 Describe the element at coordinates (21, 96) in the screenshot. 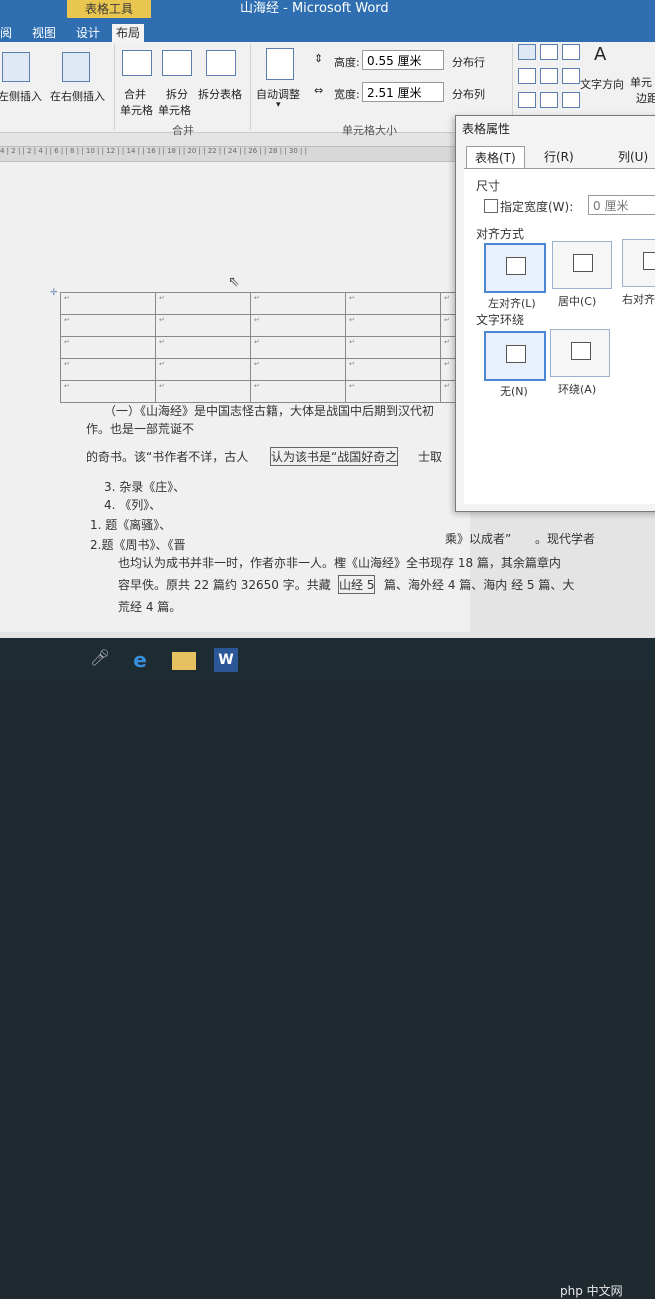

I see `insert-left-button: 左侧插入` at that location.